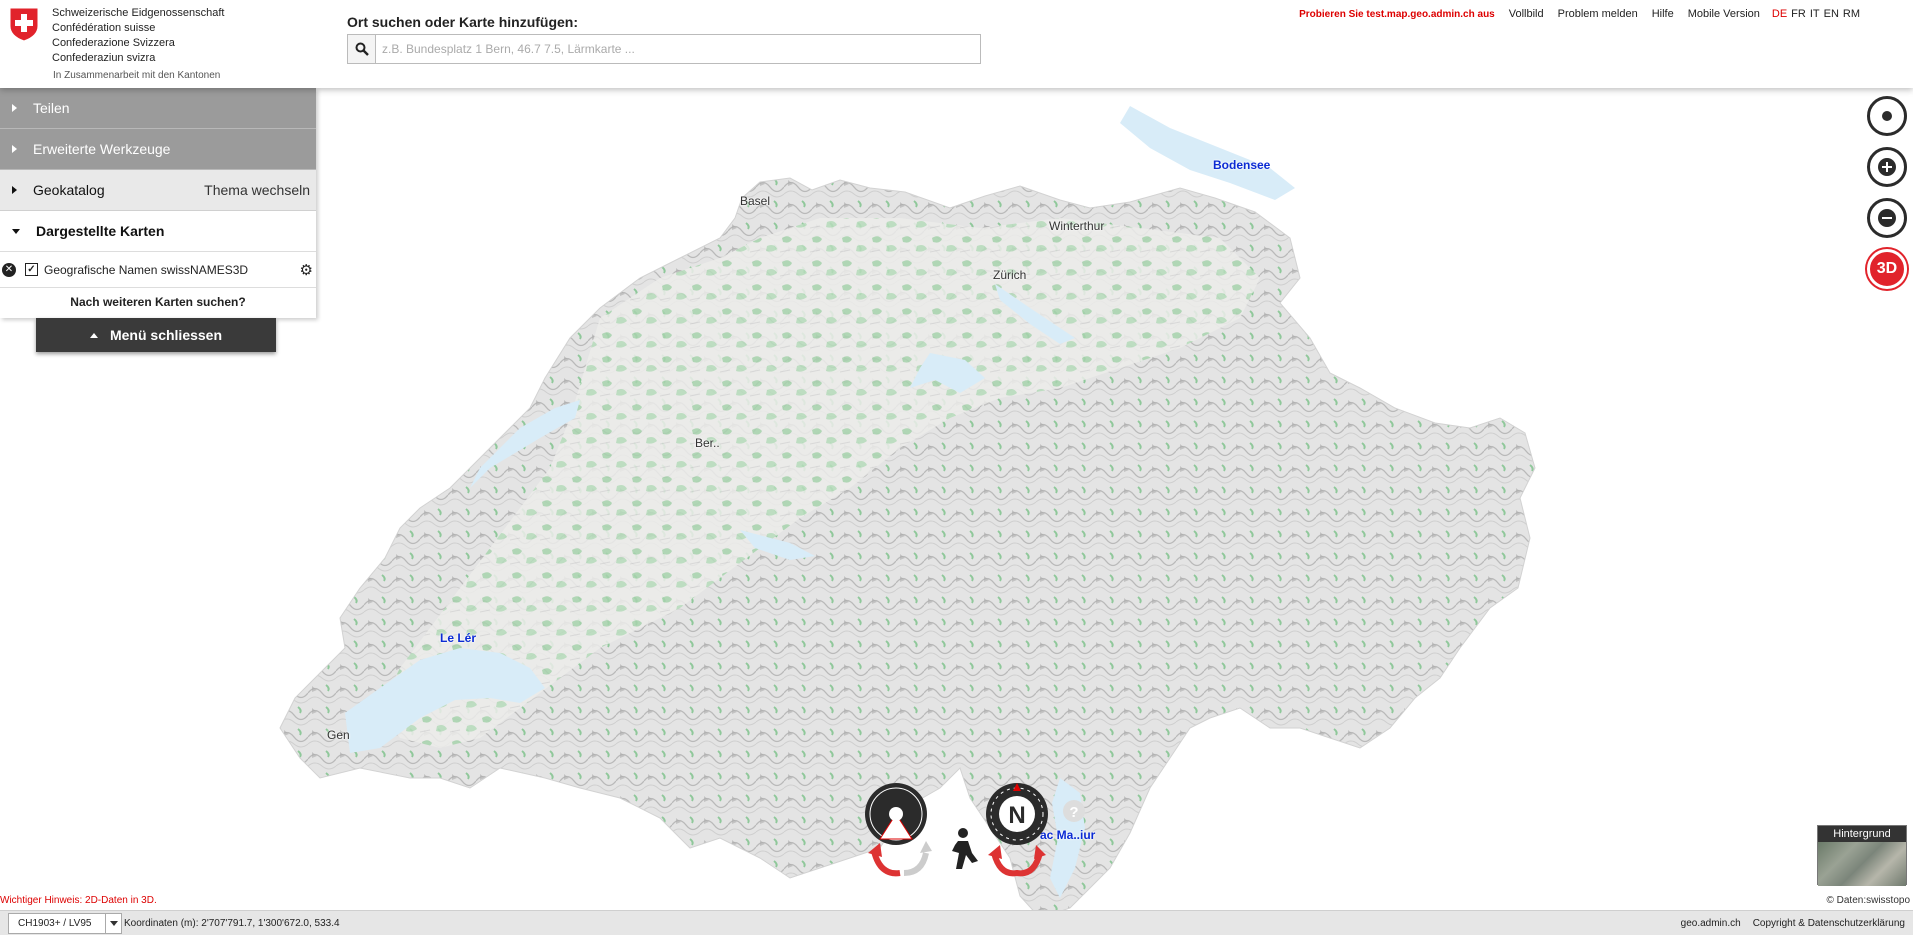 The width and height of the screenshot is (1913, 935). Describe the element at coordinates (24, 25) in the screenshot. I see `swiss-coat-of-arms-logo` at that location.